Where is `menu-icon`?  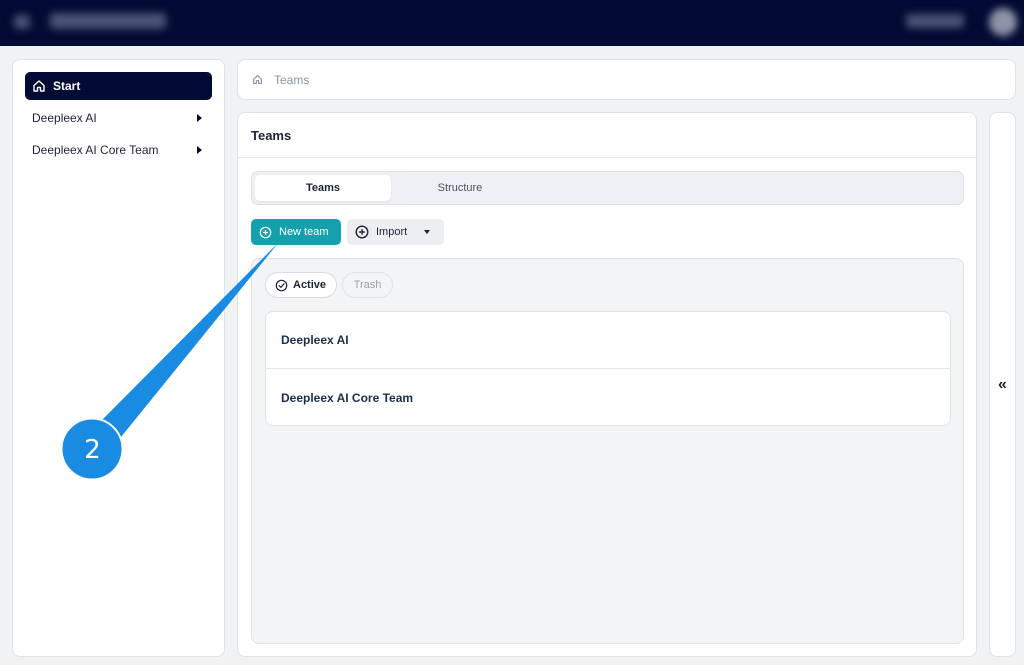 menu-icon is located at coordinates (22, 22).